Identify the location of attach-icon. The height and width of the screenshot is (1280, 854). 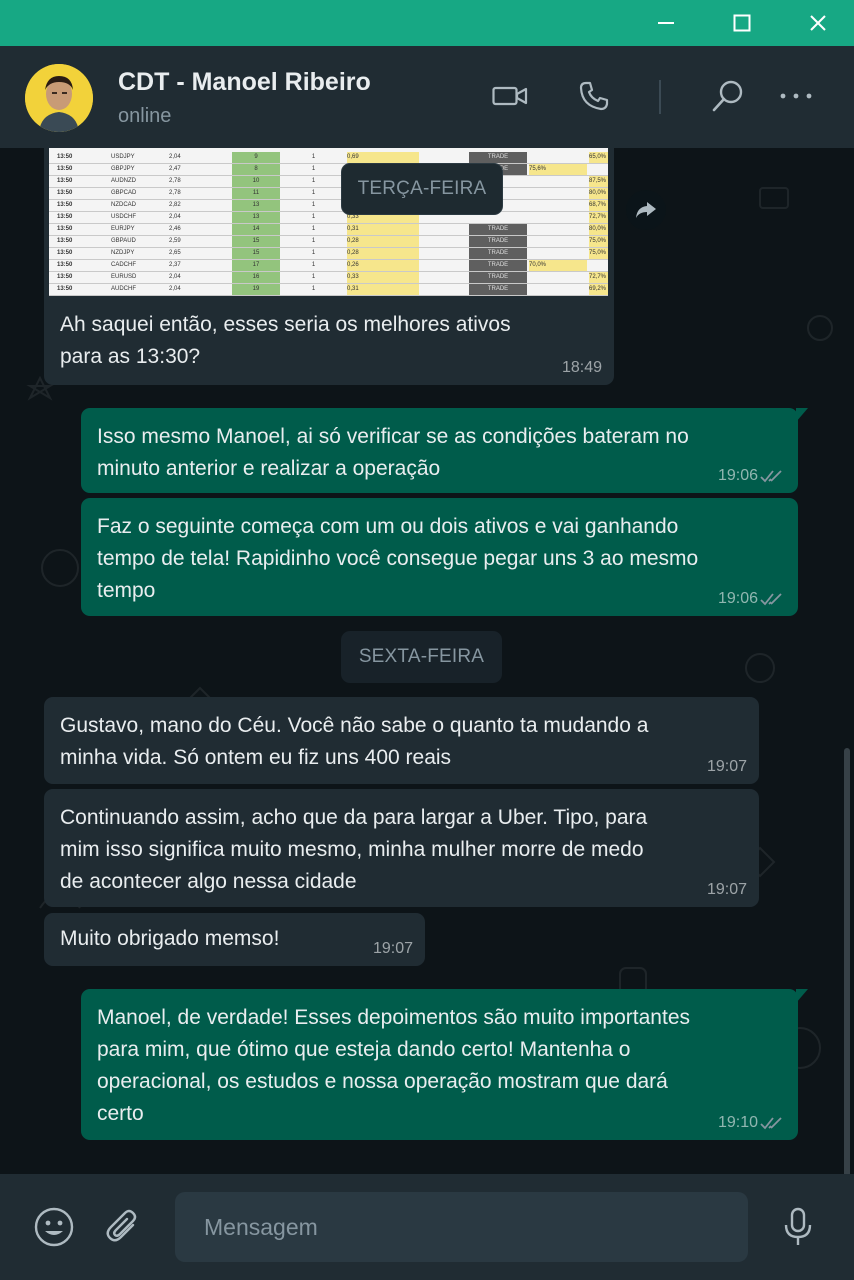
(123, 1227).